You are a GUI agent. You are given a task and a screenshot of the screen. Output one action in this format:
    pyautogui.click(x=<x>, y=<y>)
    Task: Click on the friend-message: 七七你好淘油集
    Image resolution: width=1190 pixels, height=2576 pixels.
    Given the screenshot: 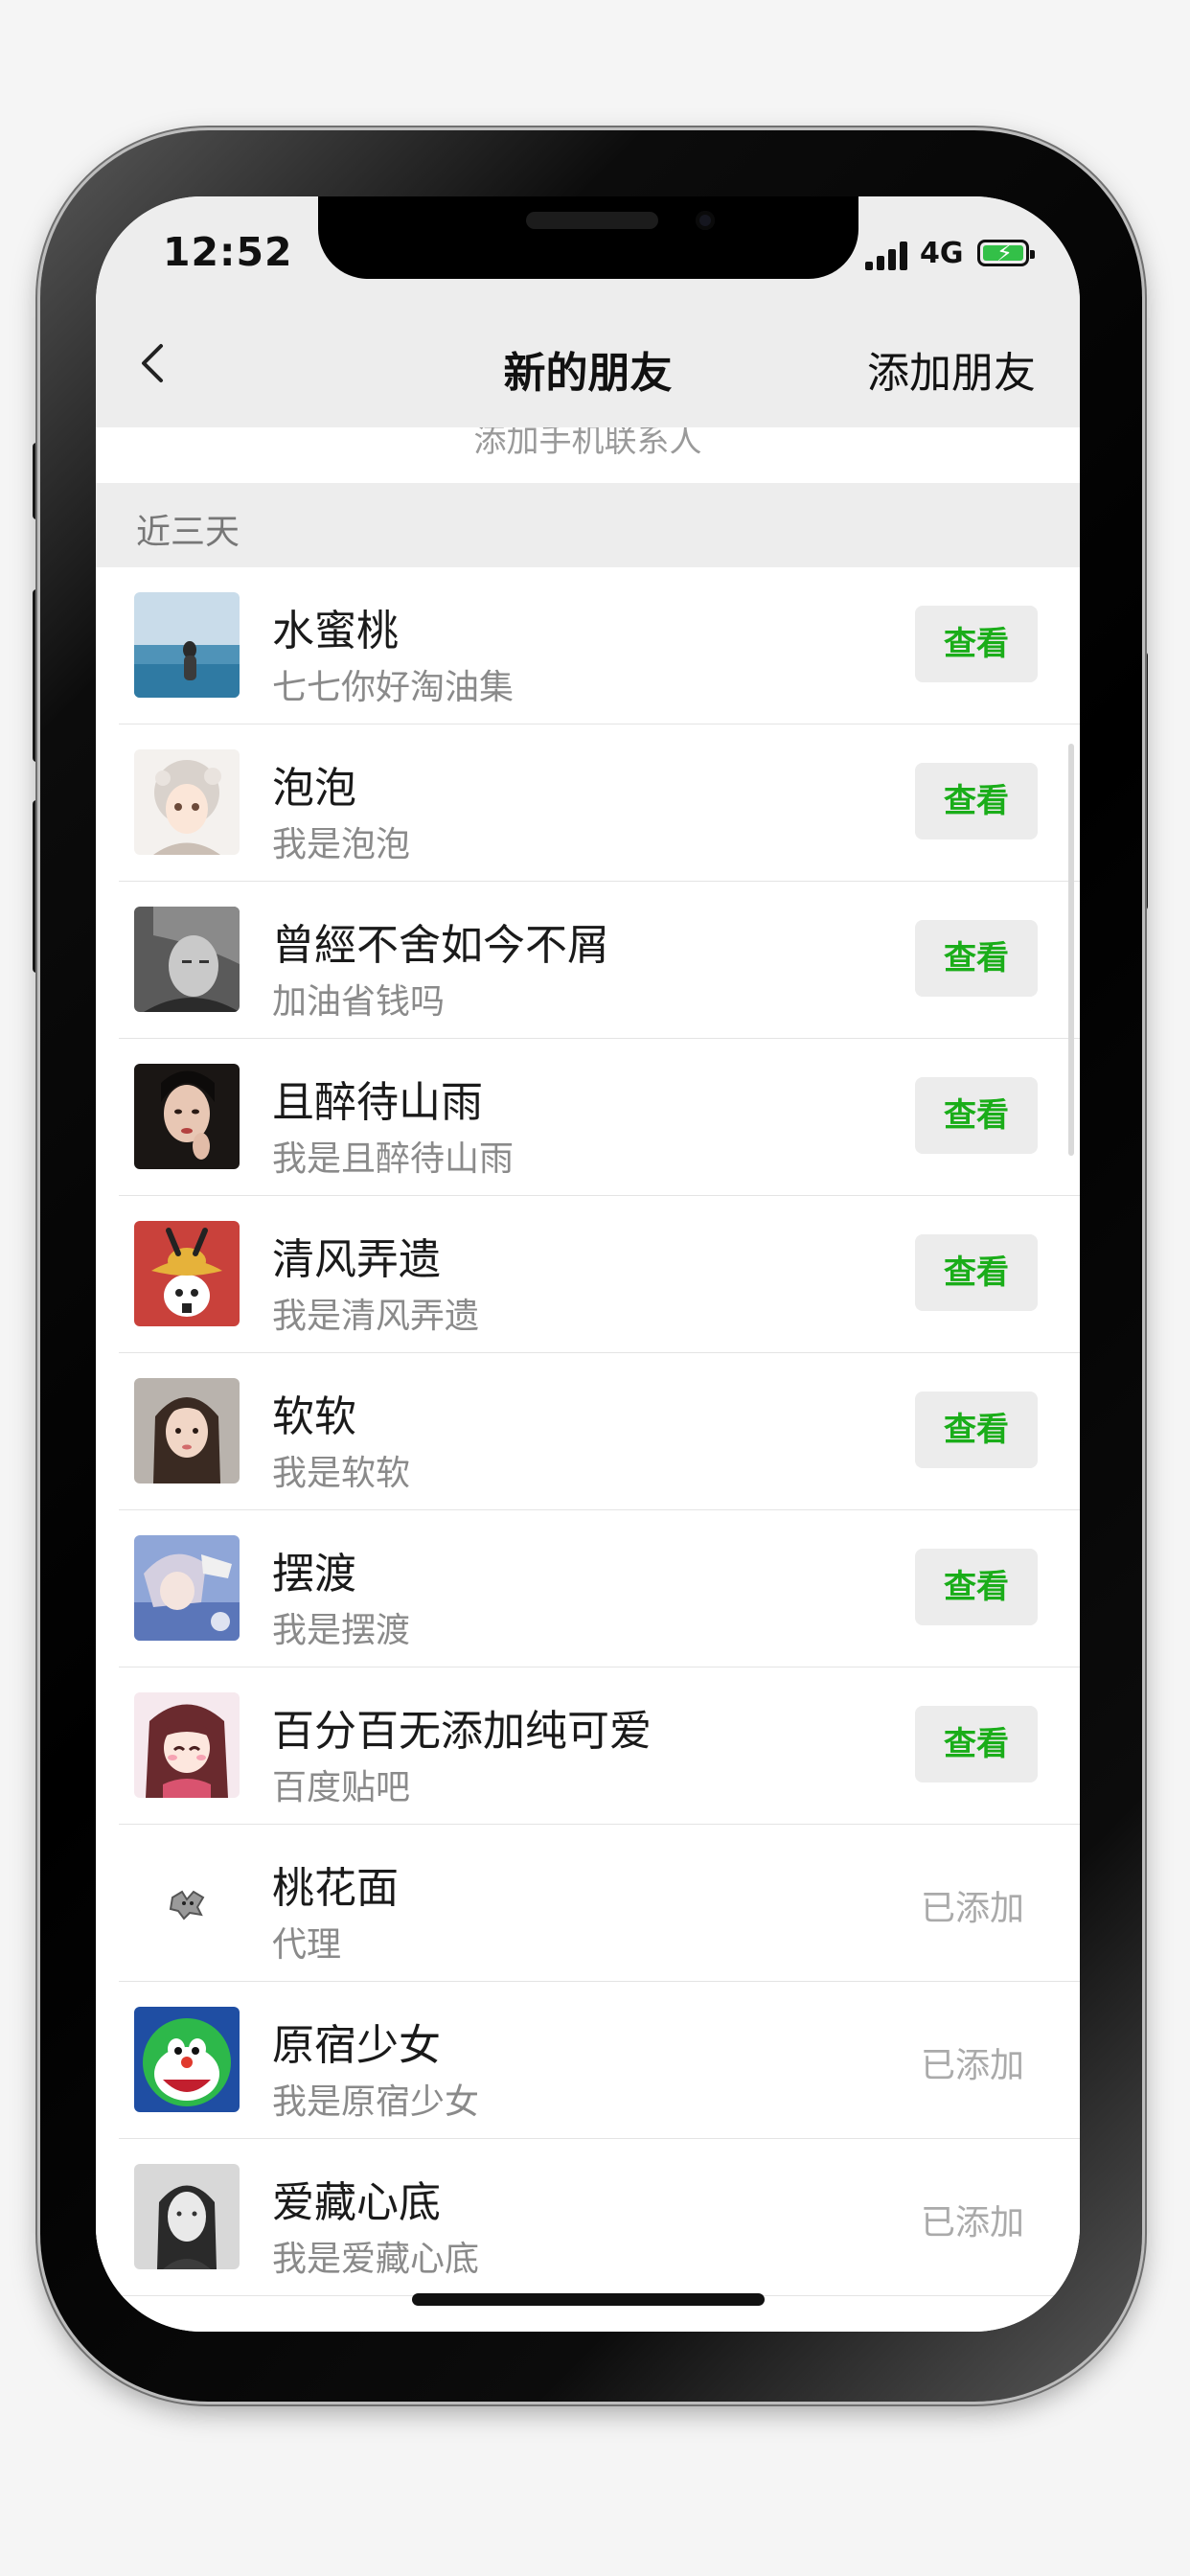 What is the action you would take?
    pyautogui.click(x=394, y=688)
    